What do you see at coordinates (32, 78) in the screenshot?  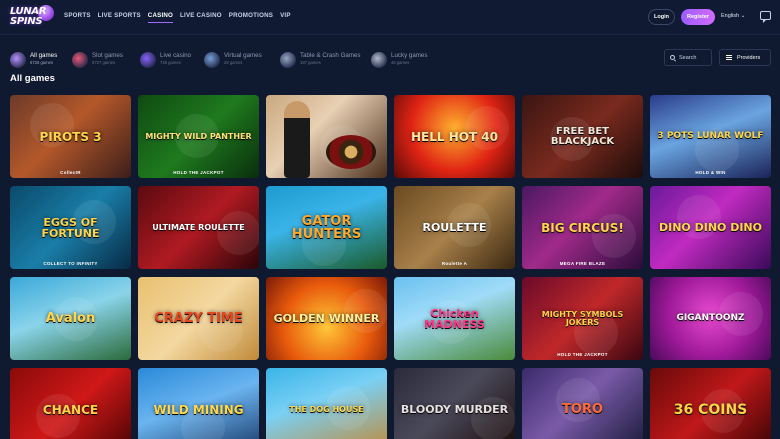 I see `section-title: All games` at bounding box center [32, 78].